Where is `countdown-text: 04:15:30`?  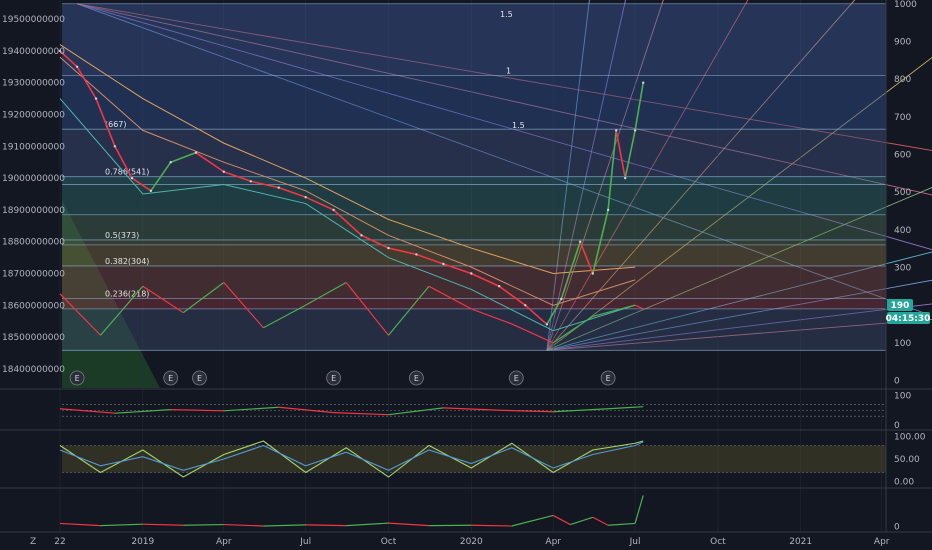 countdown-text: 04:15:30 is located at coordinates (908, 319).